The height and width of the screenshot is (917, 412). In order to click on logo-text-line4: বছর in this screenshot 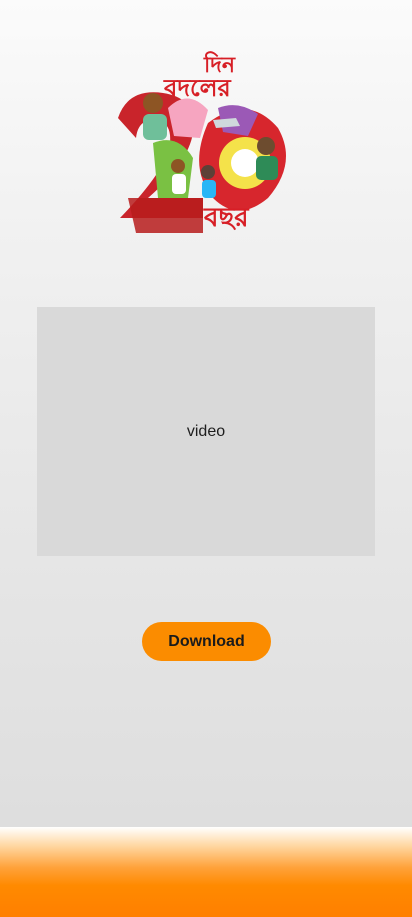, I will do `click(226, 218)`.